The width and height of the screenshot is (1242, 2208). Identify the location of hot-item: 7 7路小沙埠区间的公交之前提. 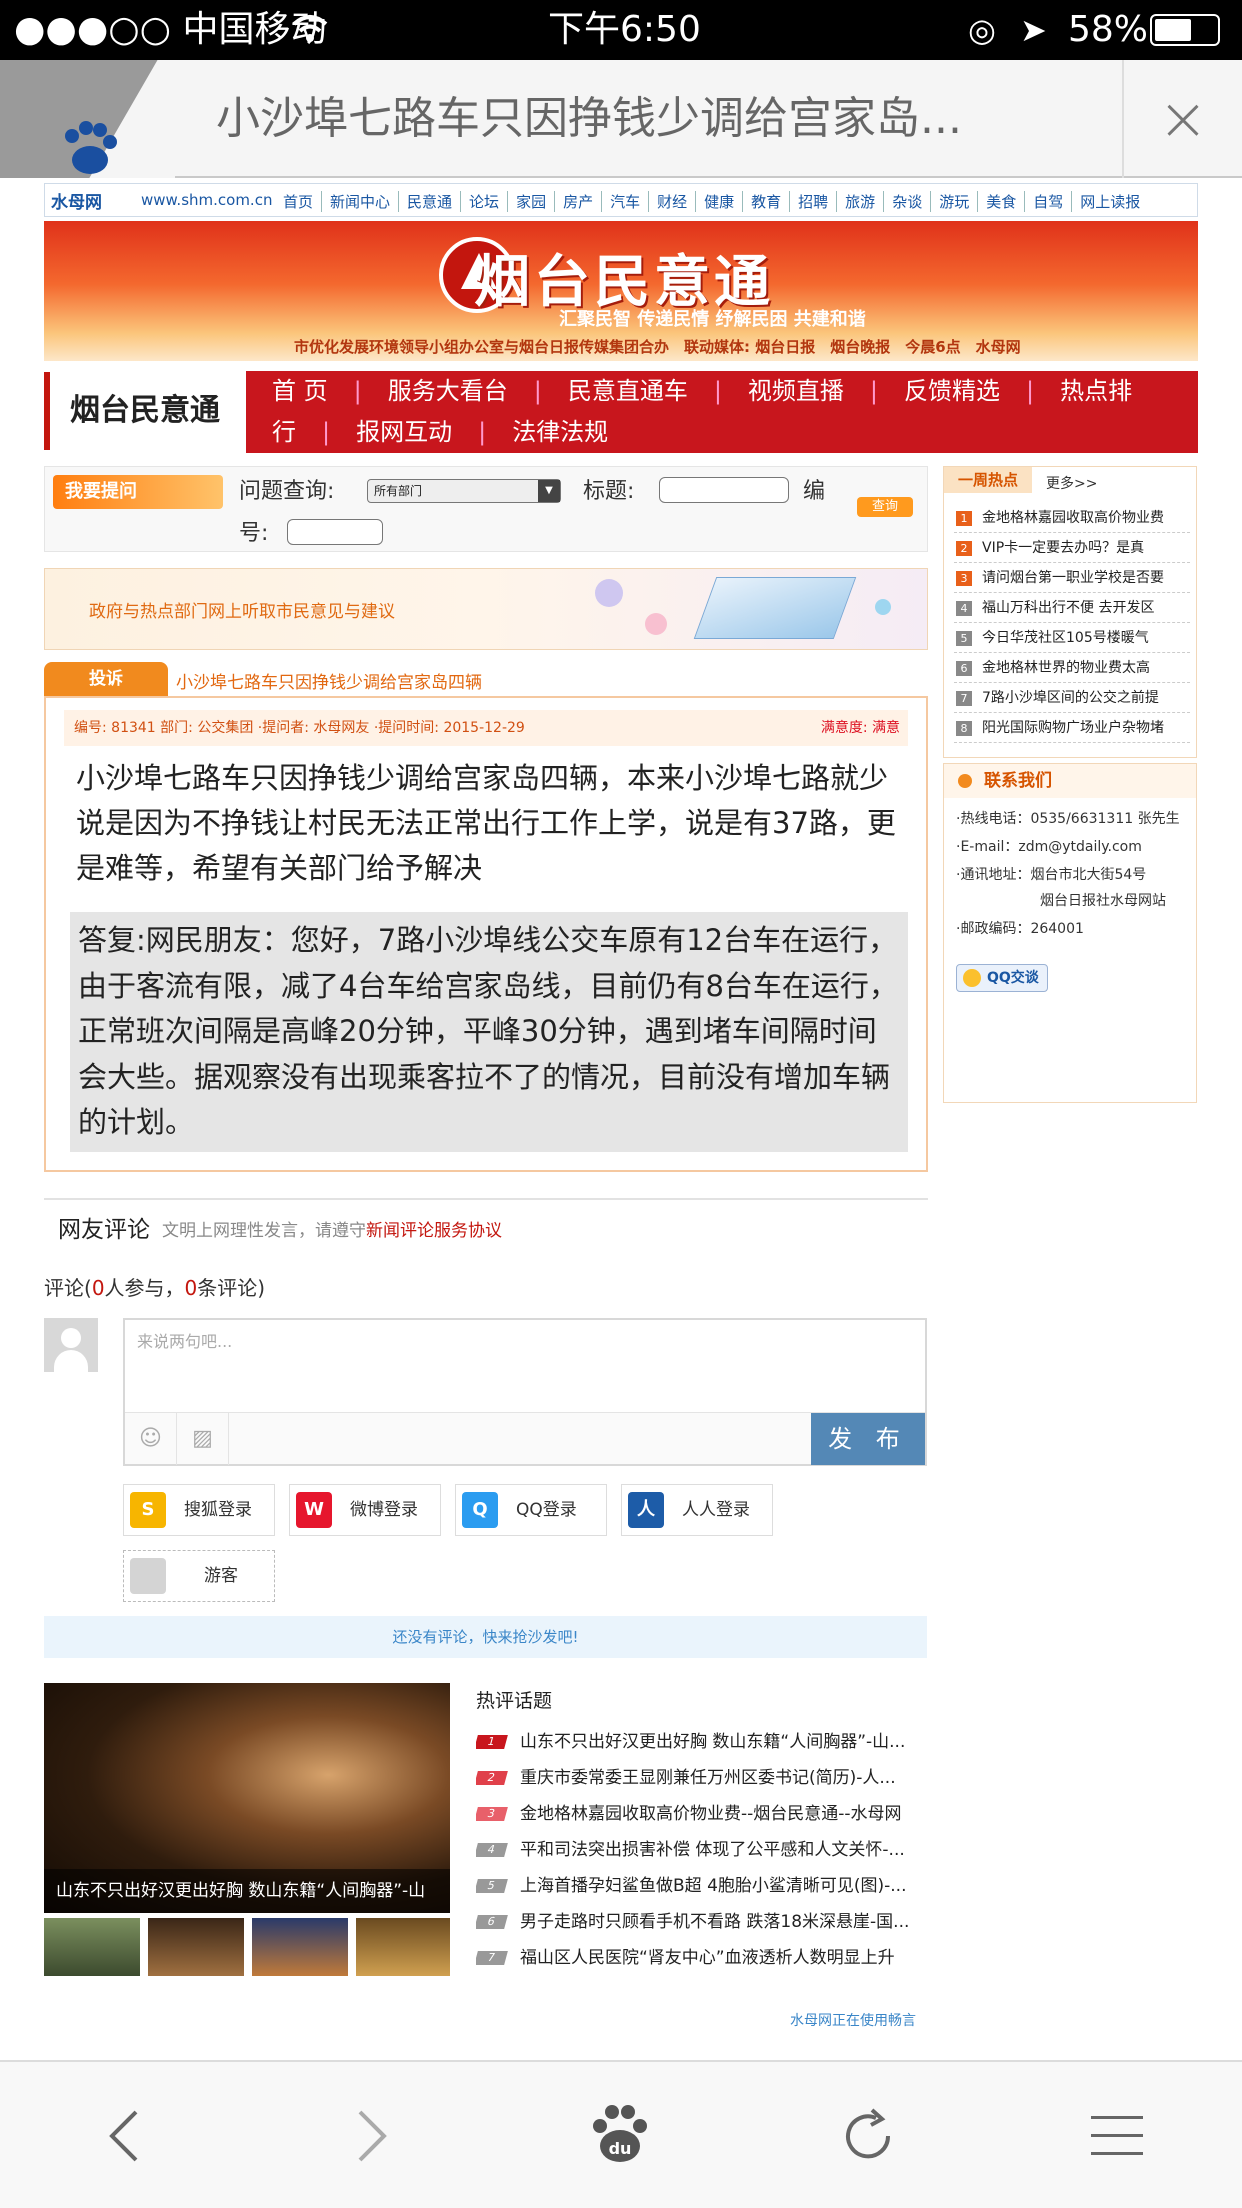
(1072, 698).